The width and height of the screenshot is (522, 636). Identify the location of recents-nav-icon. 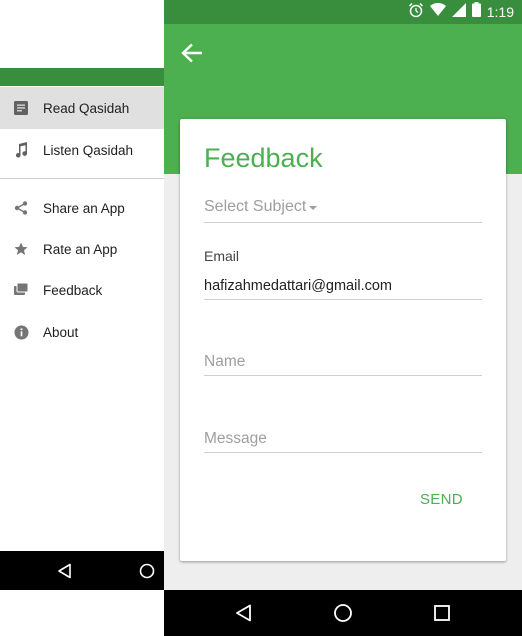
(442, 613).